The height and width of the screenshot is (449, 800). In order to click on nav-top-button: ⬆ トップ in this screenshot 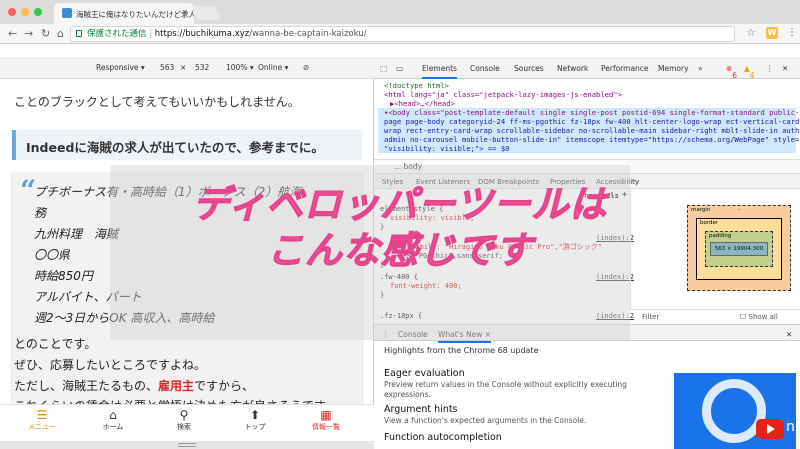, I will do `click(255, 420)`.